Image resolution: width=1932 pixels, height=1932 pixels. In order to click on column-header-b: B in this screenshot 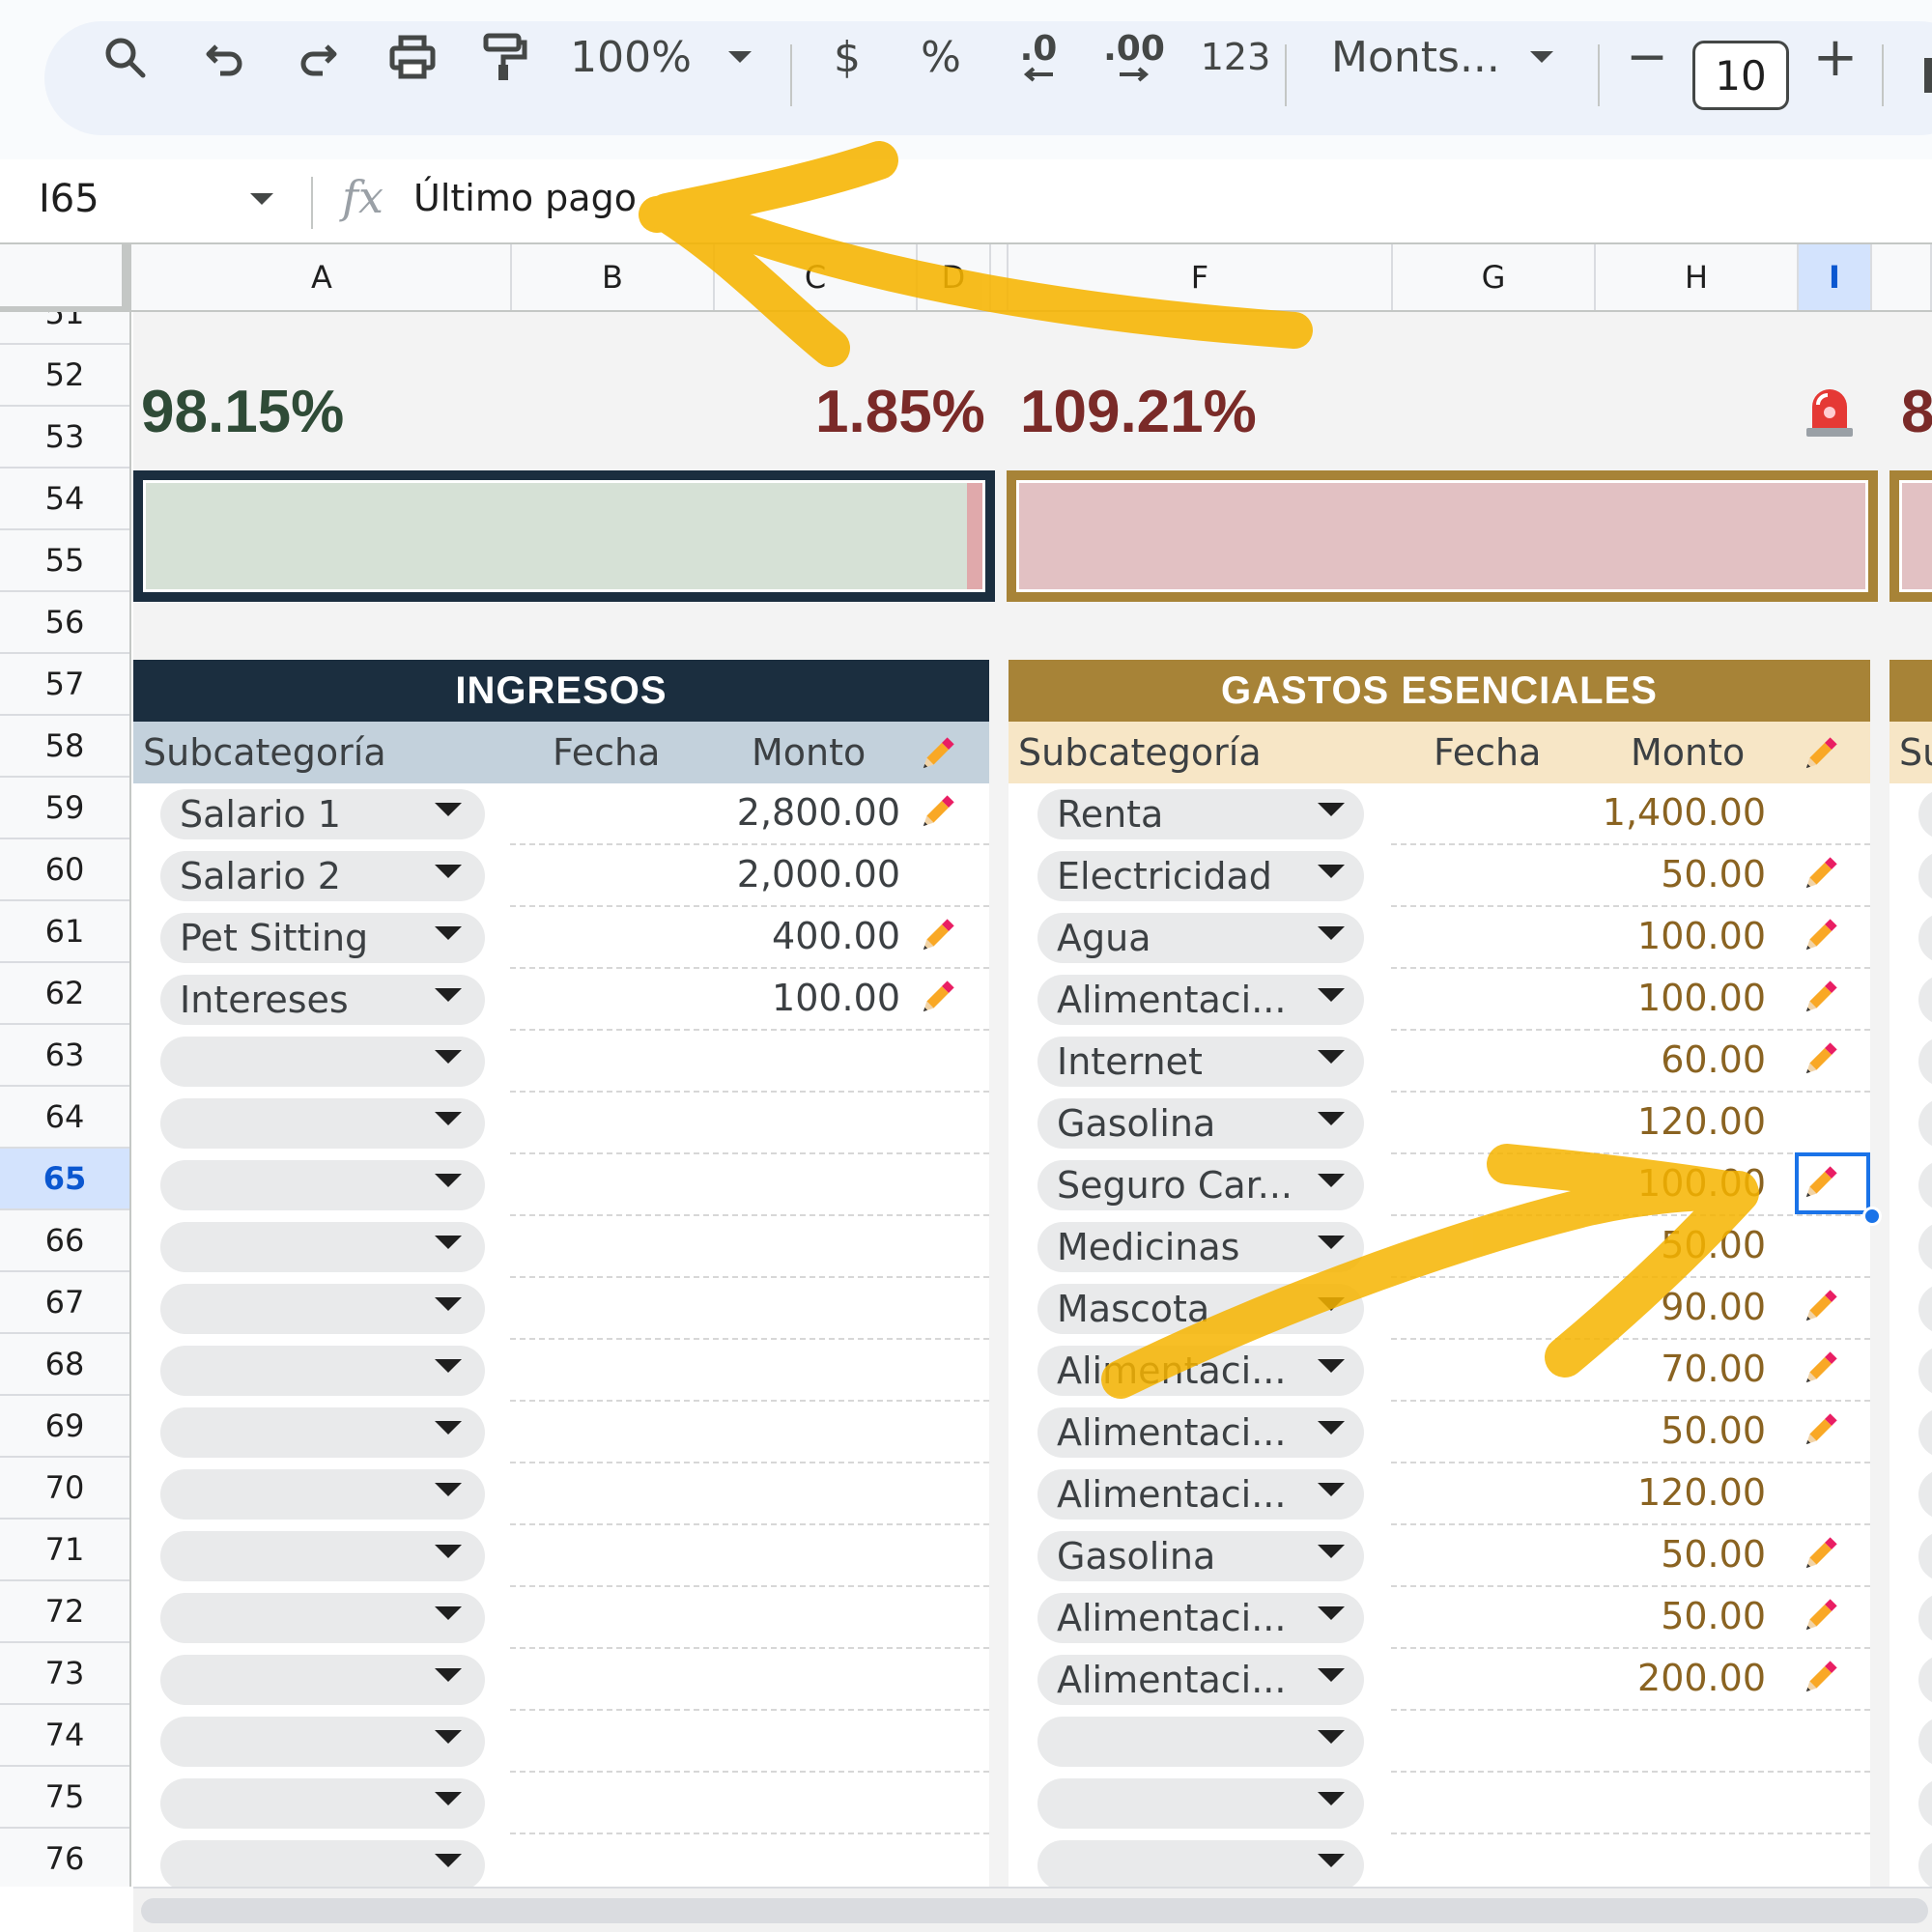, I will do `click(613, 277)`.